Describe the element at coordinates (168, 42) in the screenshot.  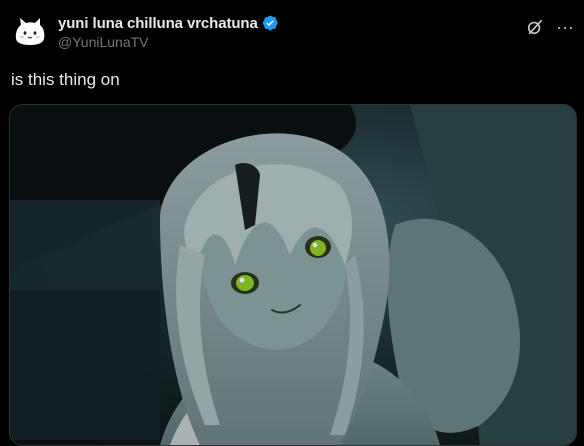
I see `author-handle: @YuniLunaTV` at that location.